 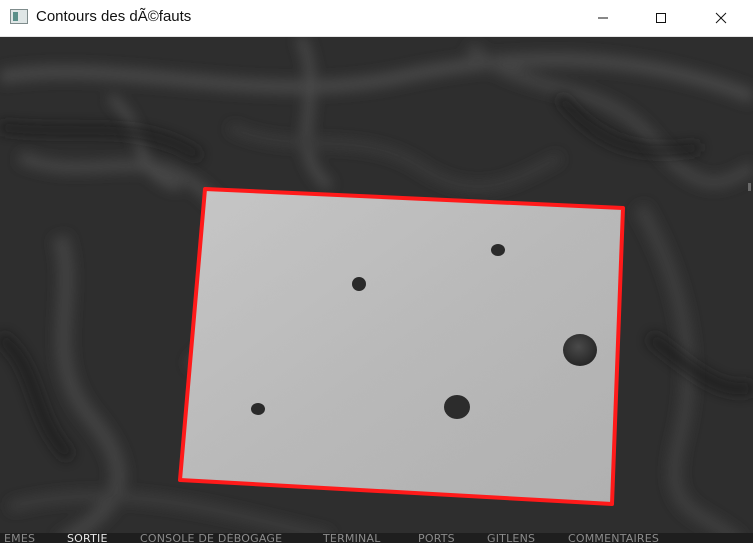 I want to click on window-app-icon, so click(x=19, y=16).